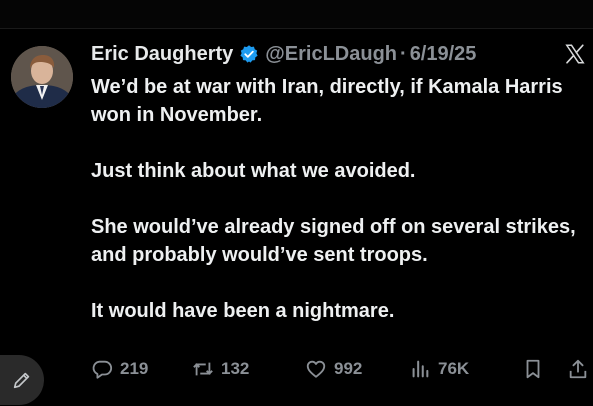 The image size is (593, 406). Describe the element at coordinates (220, 369) in the screenshot. I see `retweet-button: 132` at that location.